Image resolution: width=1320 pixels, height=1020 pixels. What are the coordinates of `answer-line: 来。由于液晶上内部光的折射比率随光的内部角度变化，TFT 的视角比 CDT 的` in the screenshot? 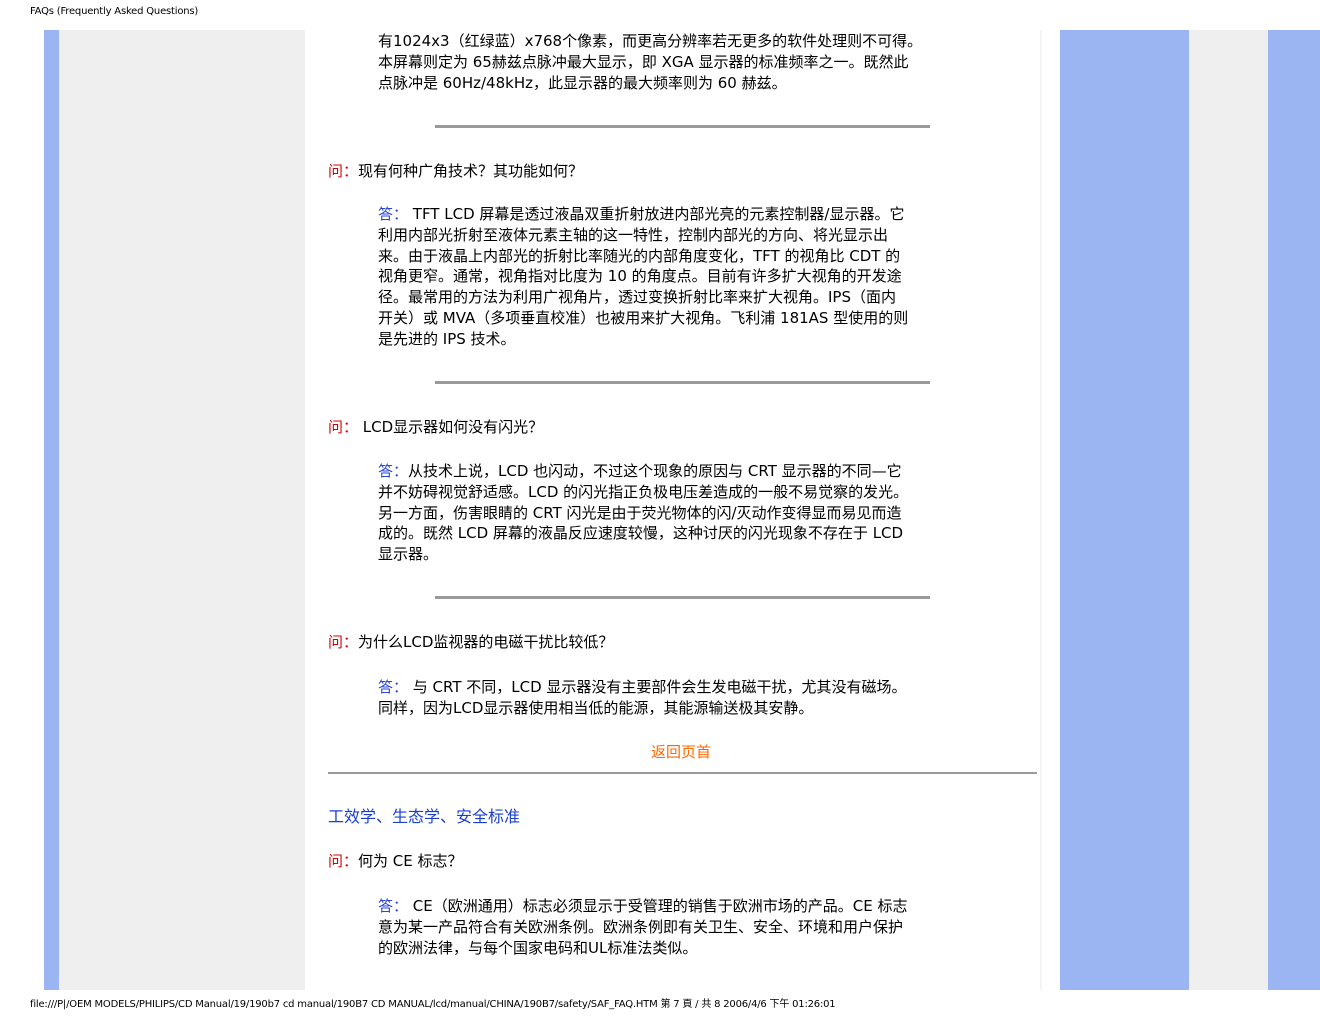 It's located at (639, 255).